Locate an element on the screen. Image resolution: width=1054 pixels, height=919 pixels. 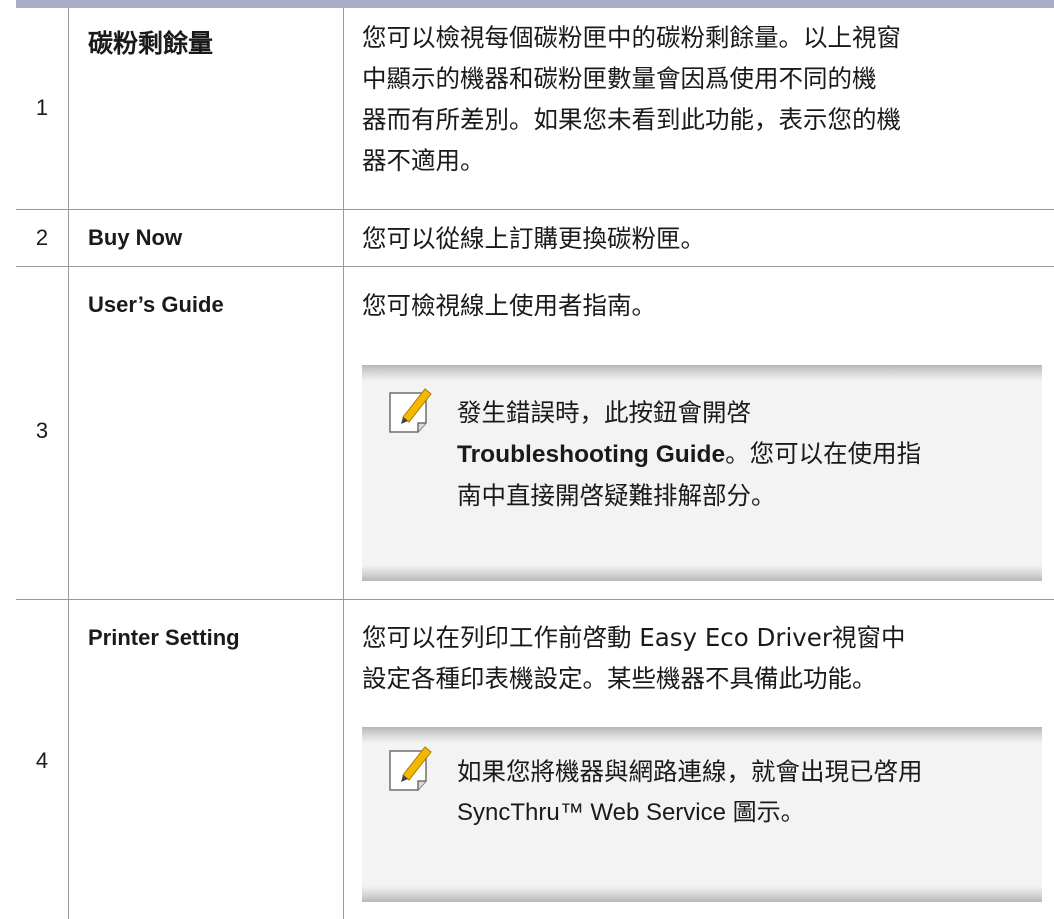
feature-name: 碳粉剩餘量 is located at coordinates (151, 43).